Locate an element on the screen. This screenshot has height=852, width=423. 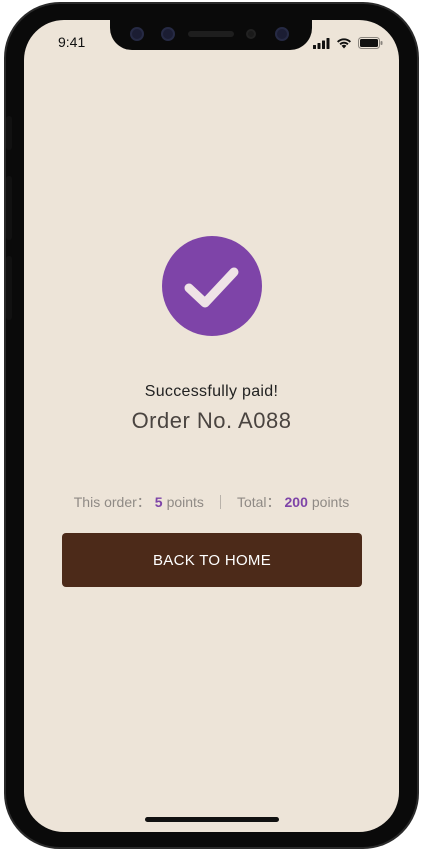
points-summary: This order： 5 points Total： 200 points is located at coordinates (211, 502).